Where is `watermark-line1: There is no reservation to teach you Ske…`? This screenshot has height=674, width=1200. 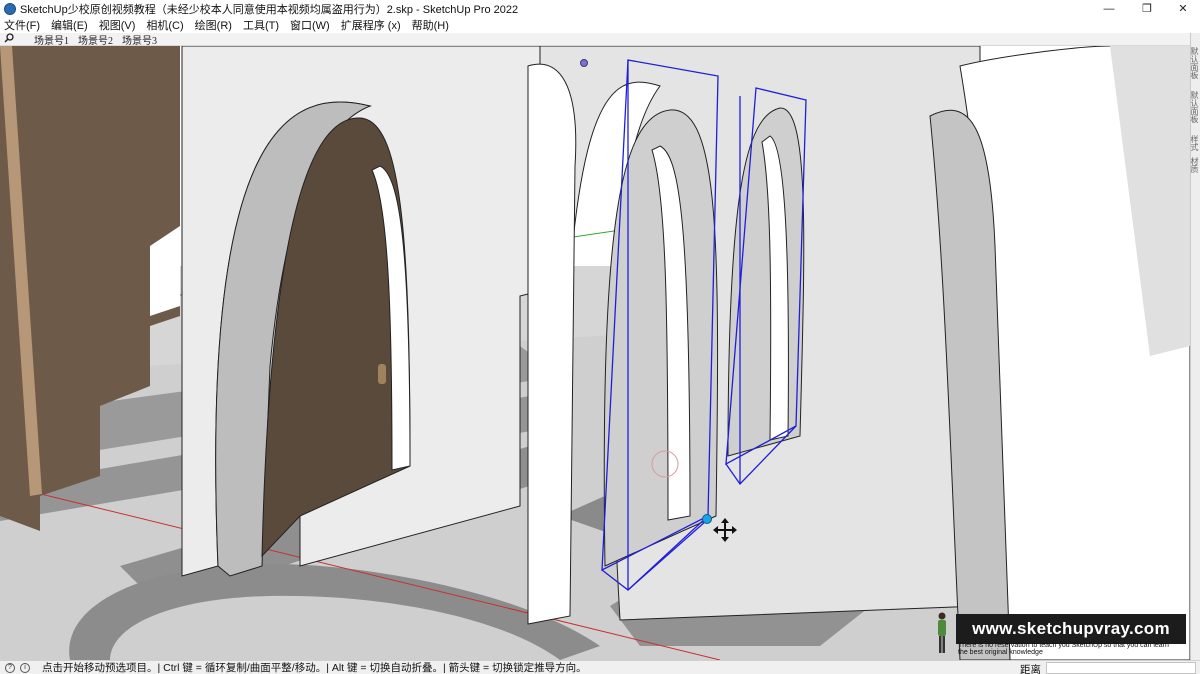 watermark-line1: There is no reservation to teach you Ske… is located at coordinates (1063, 645).